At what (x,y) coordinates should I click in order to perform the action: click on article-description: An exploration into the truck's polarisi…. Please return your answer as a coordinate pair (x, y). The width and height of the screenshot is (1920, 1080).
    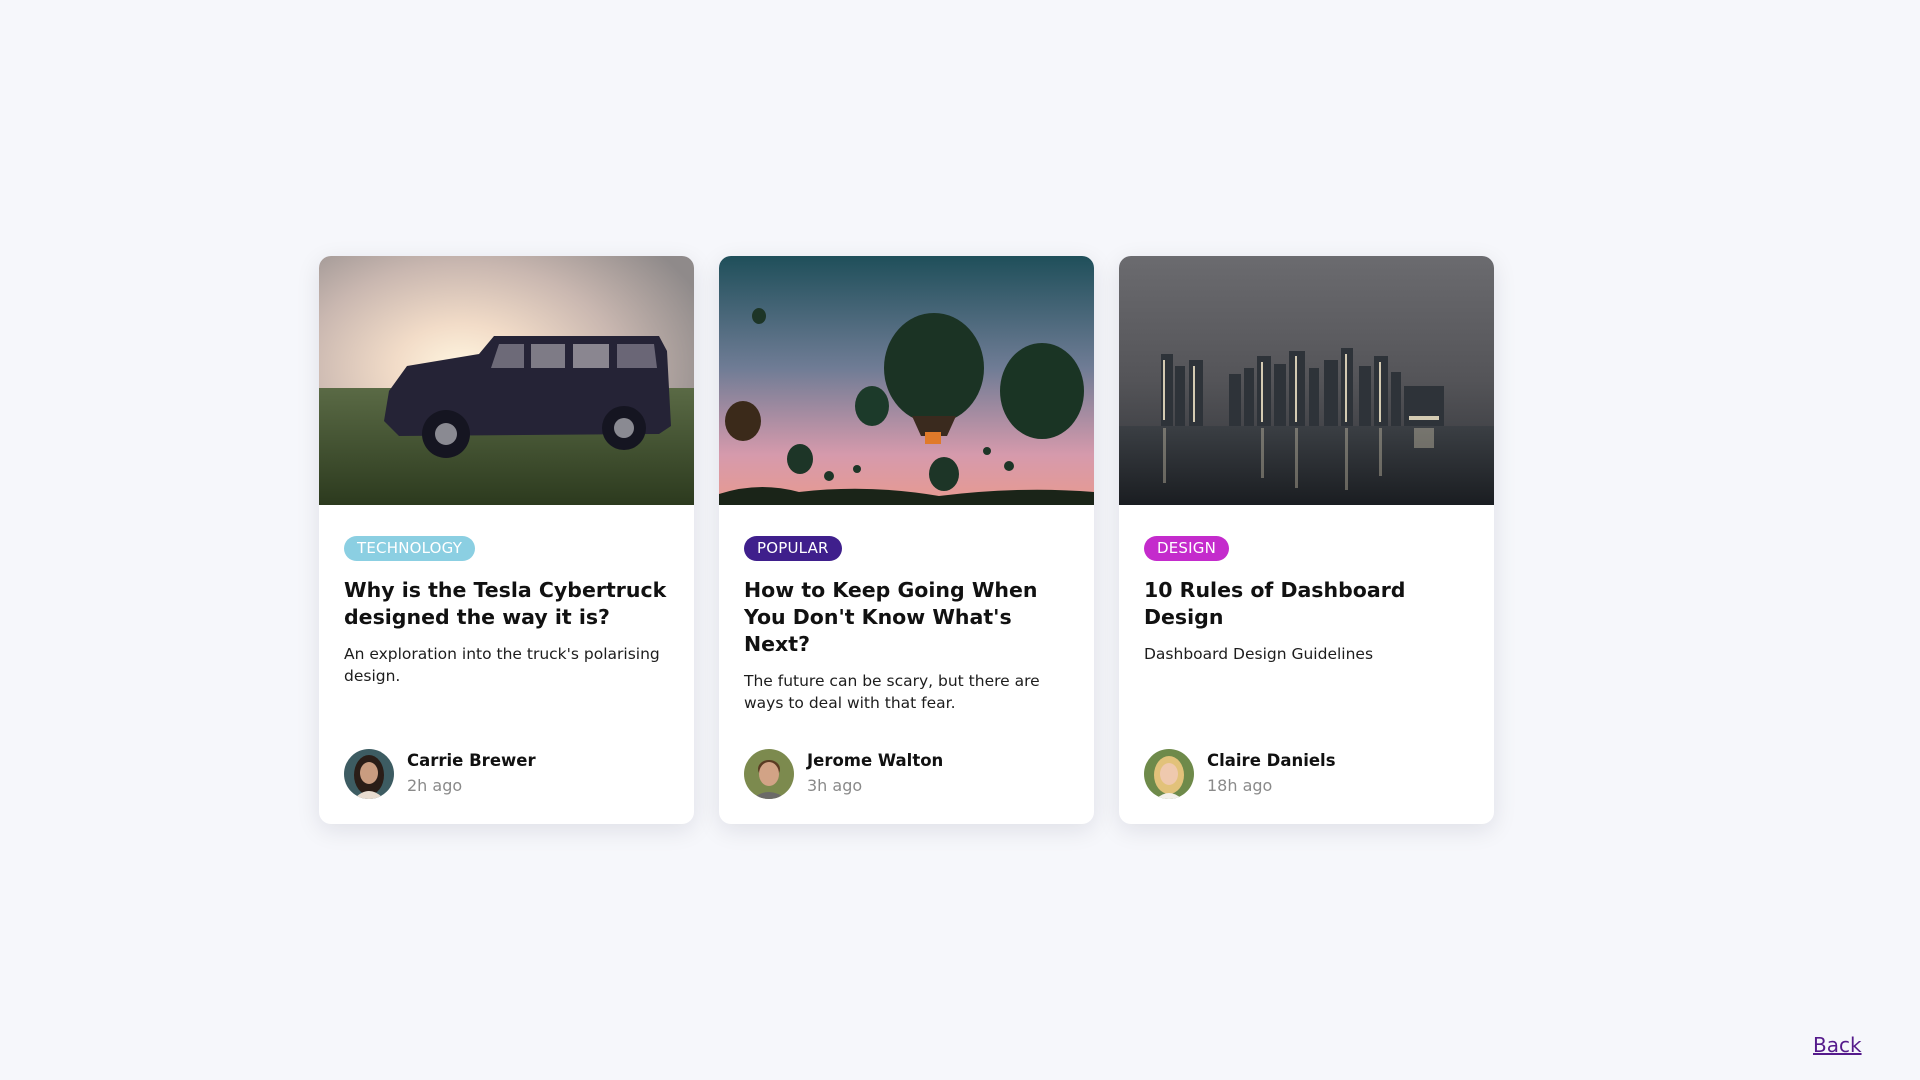
    Looking at the image, I should click on (502, 665).